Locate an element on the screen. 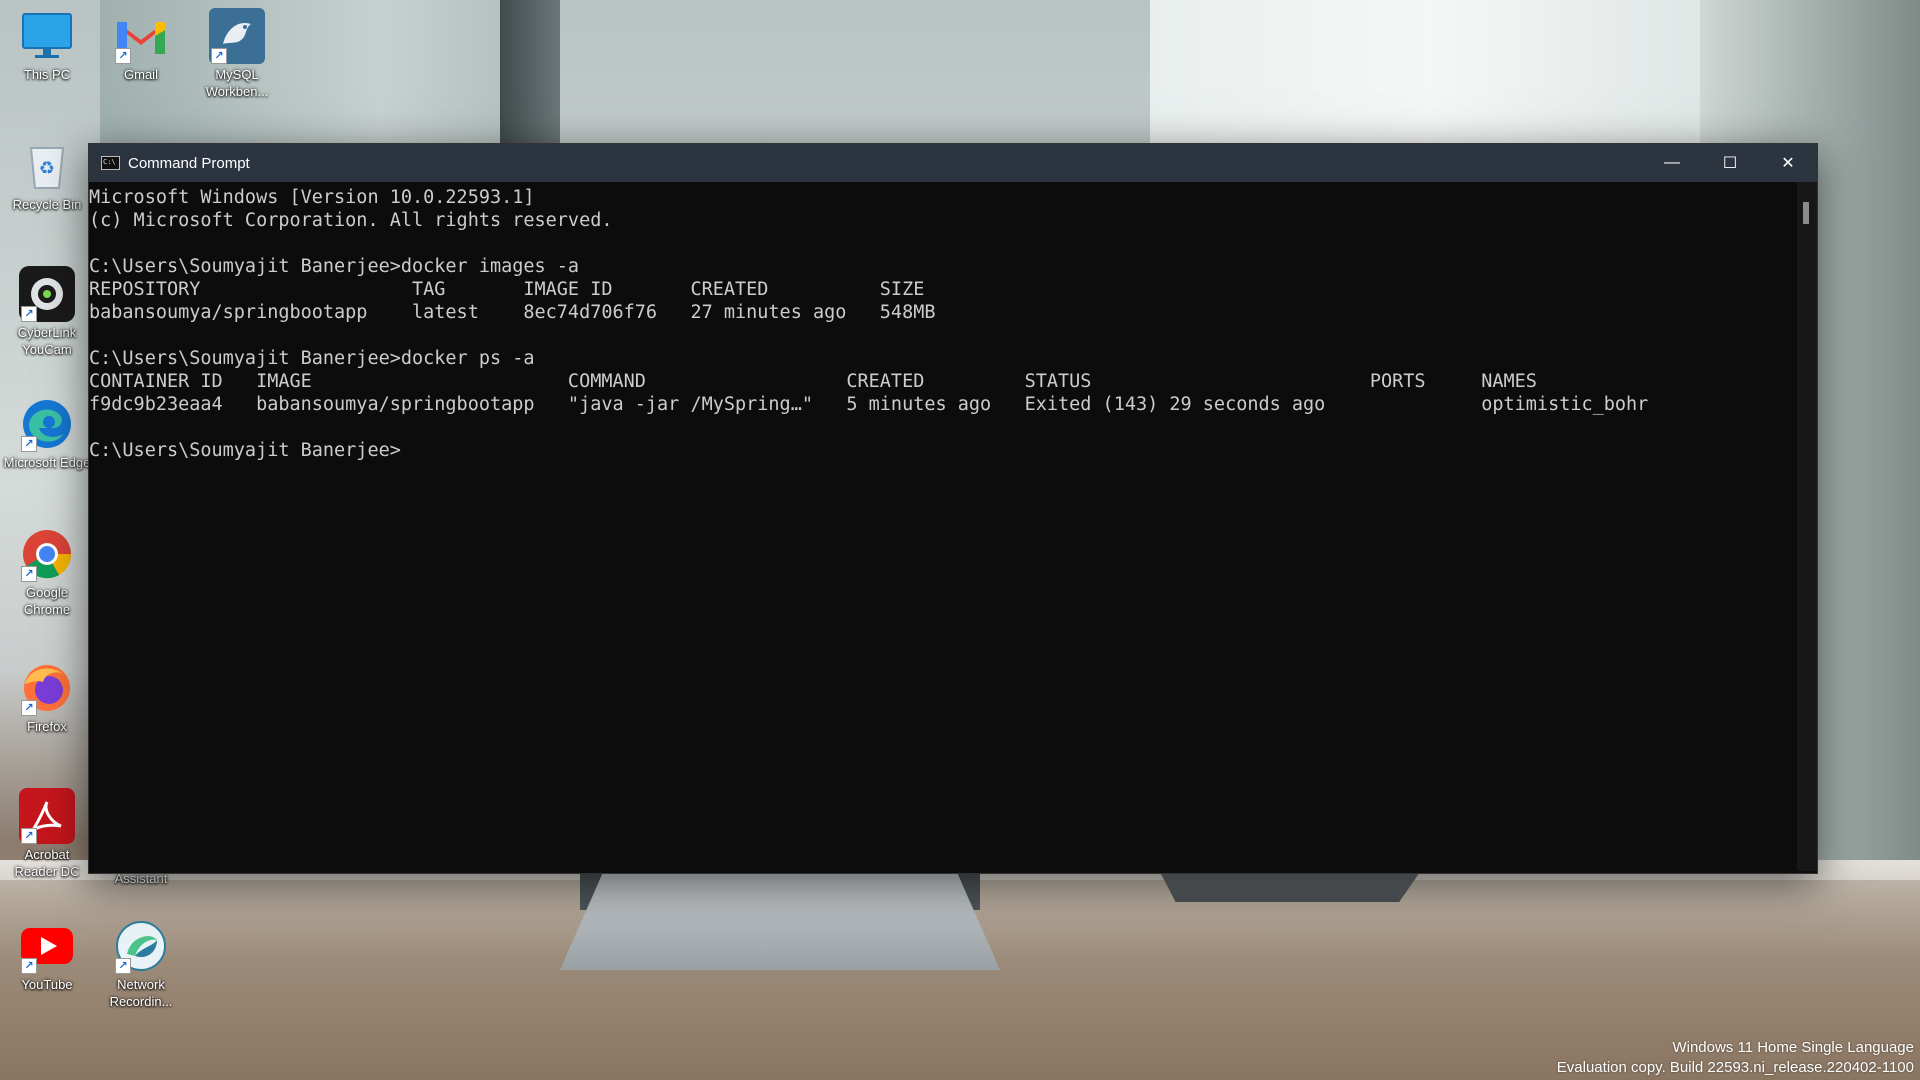 This screenshot has height=1080, width=1920. window-title: Command Prompt is located at coordinates (189, 163).